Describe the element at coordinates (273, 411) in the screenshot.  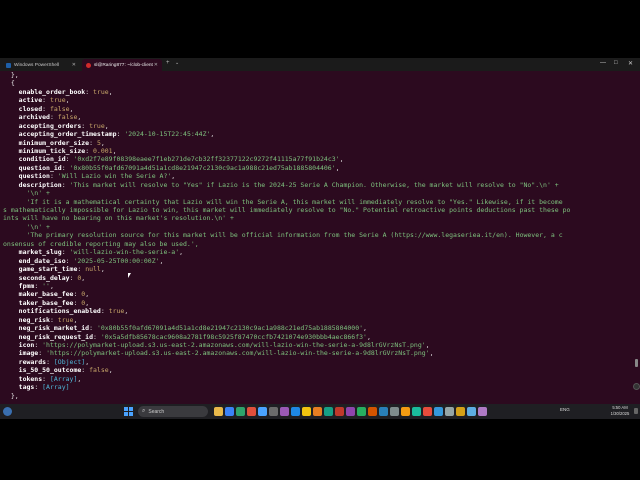
I see `terminal-icon` at that location.